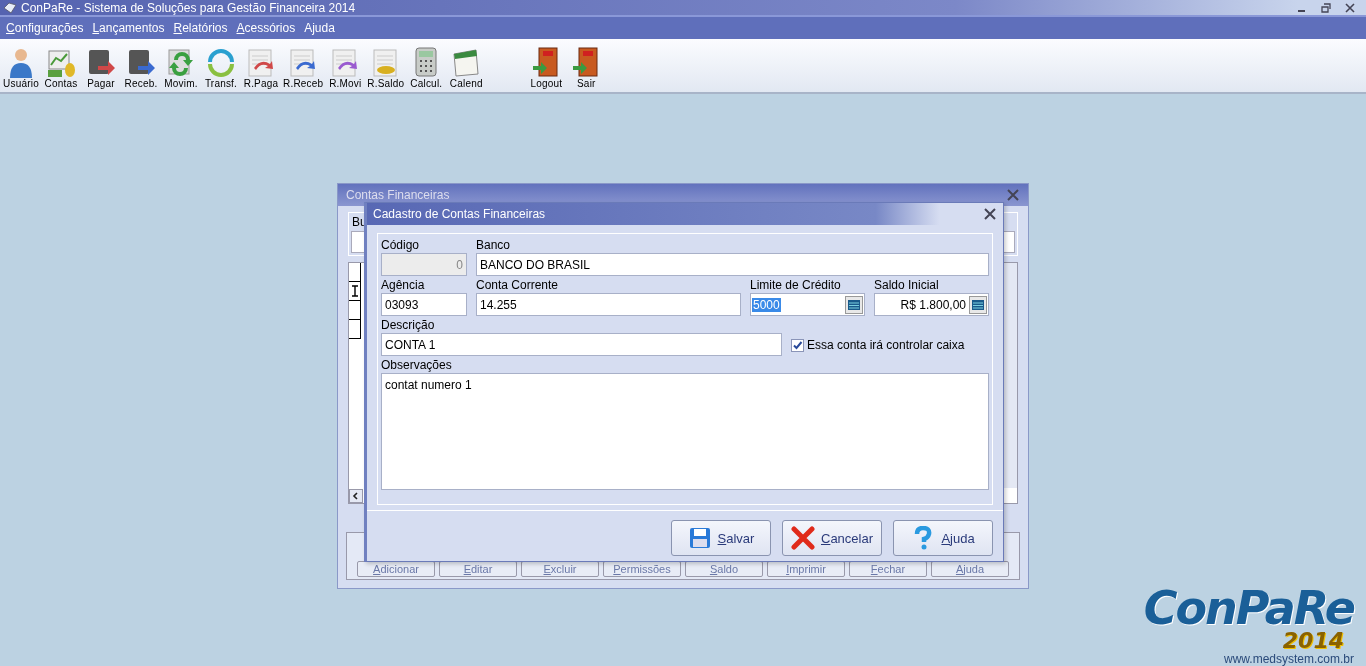 The height and width of the screenshot is (666, 1366). What do you see at coordinates (61, 67) in the screenshot?
I see `toolbar-button: Contas` at bounding box center [61, 67].